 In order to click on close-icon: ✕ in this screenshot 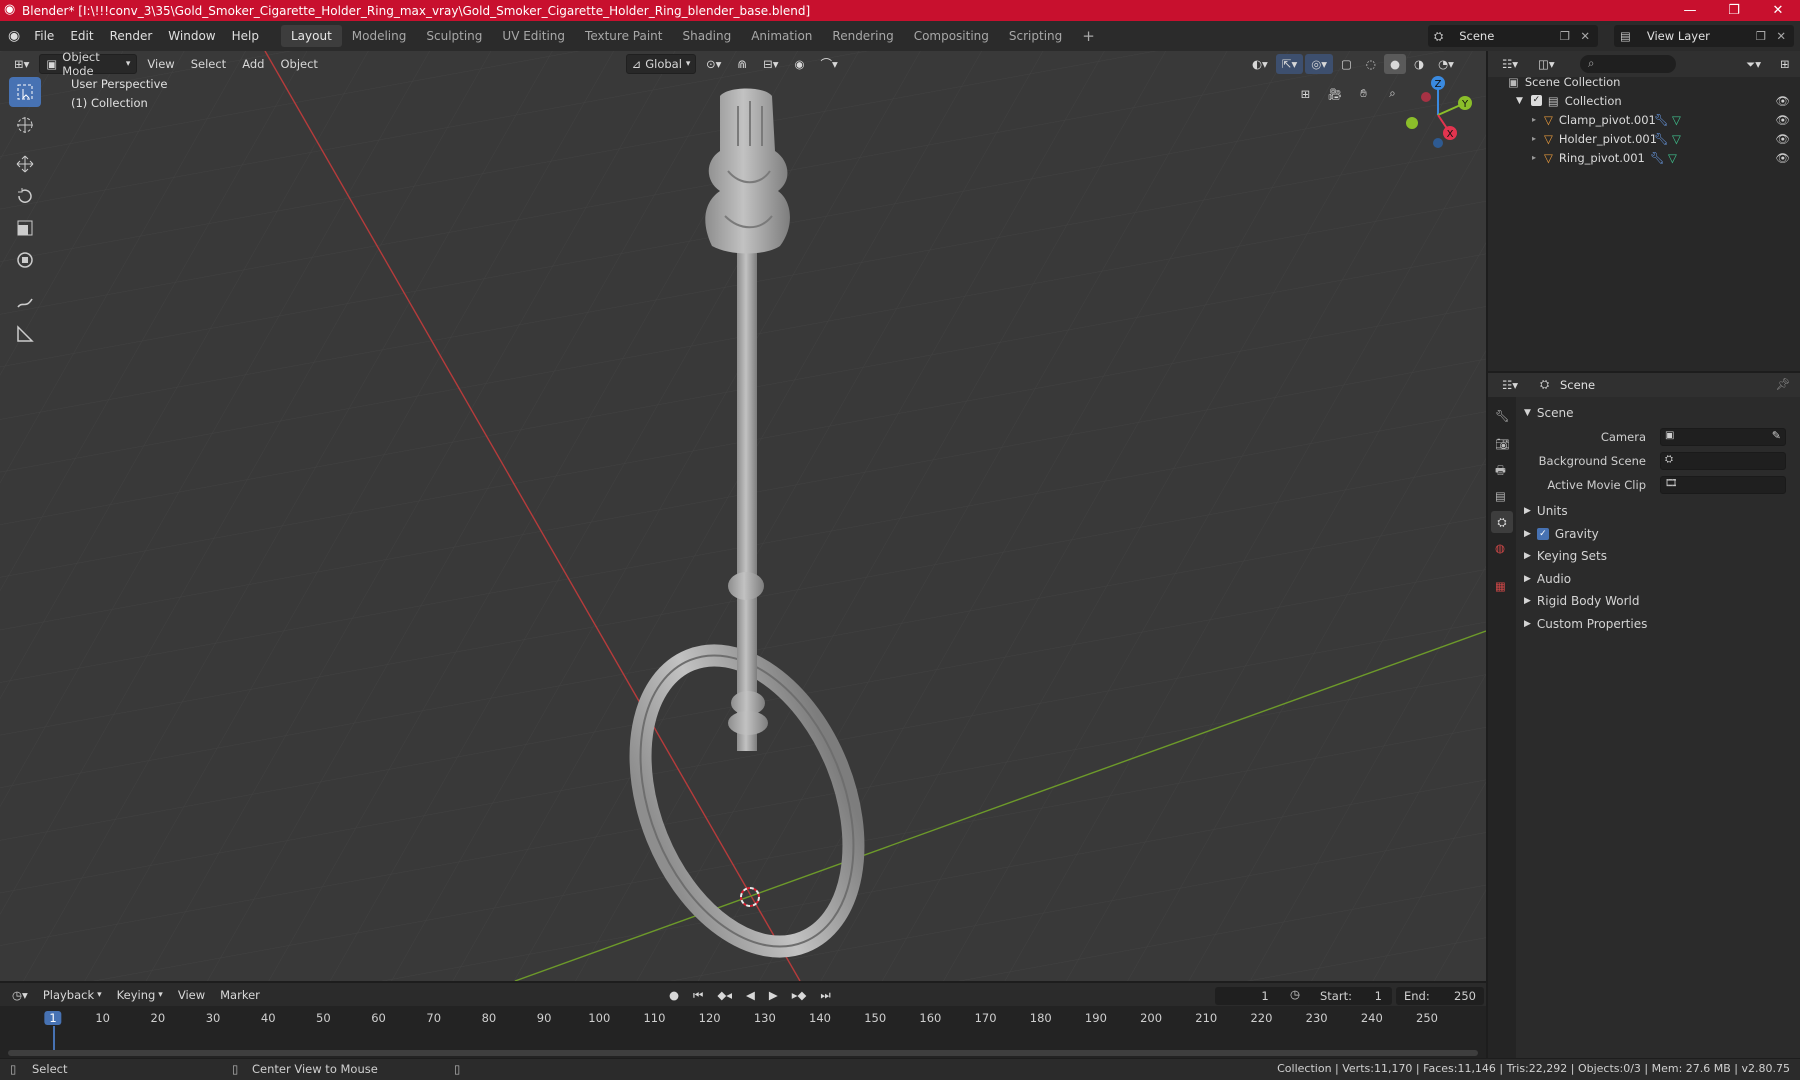, I will do `click(1778, 10)`.